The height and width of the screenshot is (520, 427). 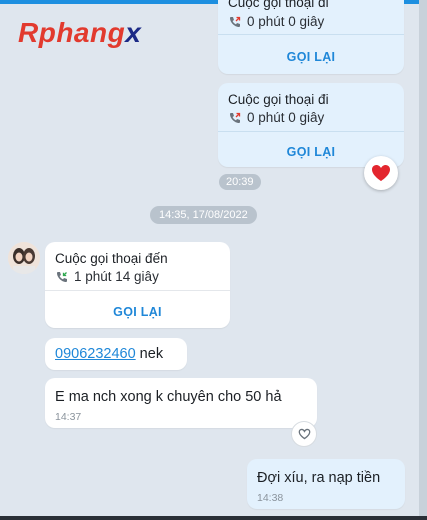 I want to click on like-button, so click(x=304, y=434).